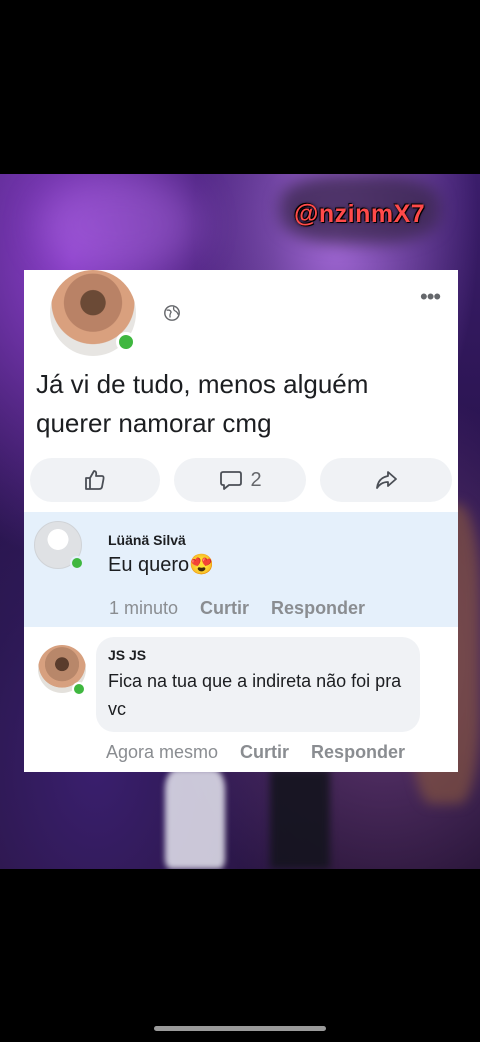 The width and height of the screenshot is (480, 1042). Describe the element at coordinates (360, 214) in the screenshot. I see `watermark-handle: @nzinmX7` at that location.